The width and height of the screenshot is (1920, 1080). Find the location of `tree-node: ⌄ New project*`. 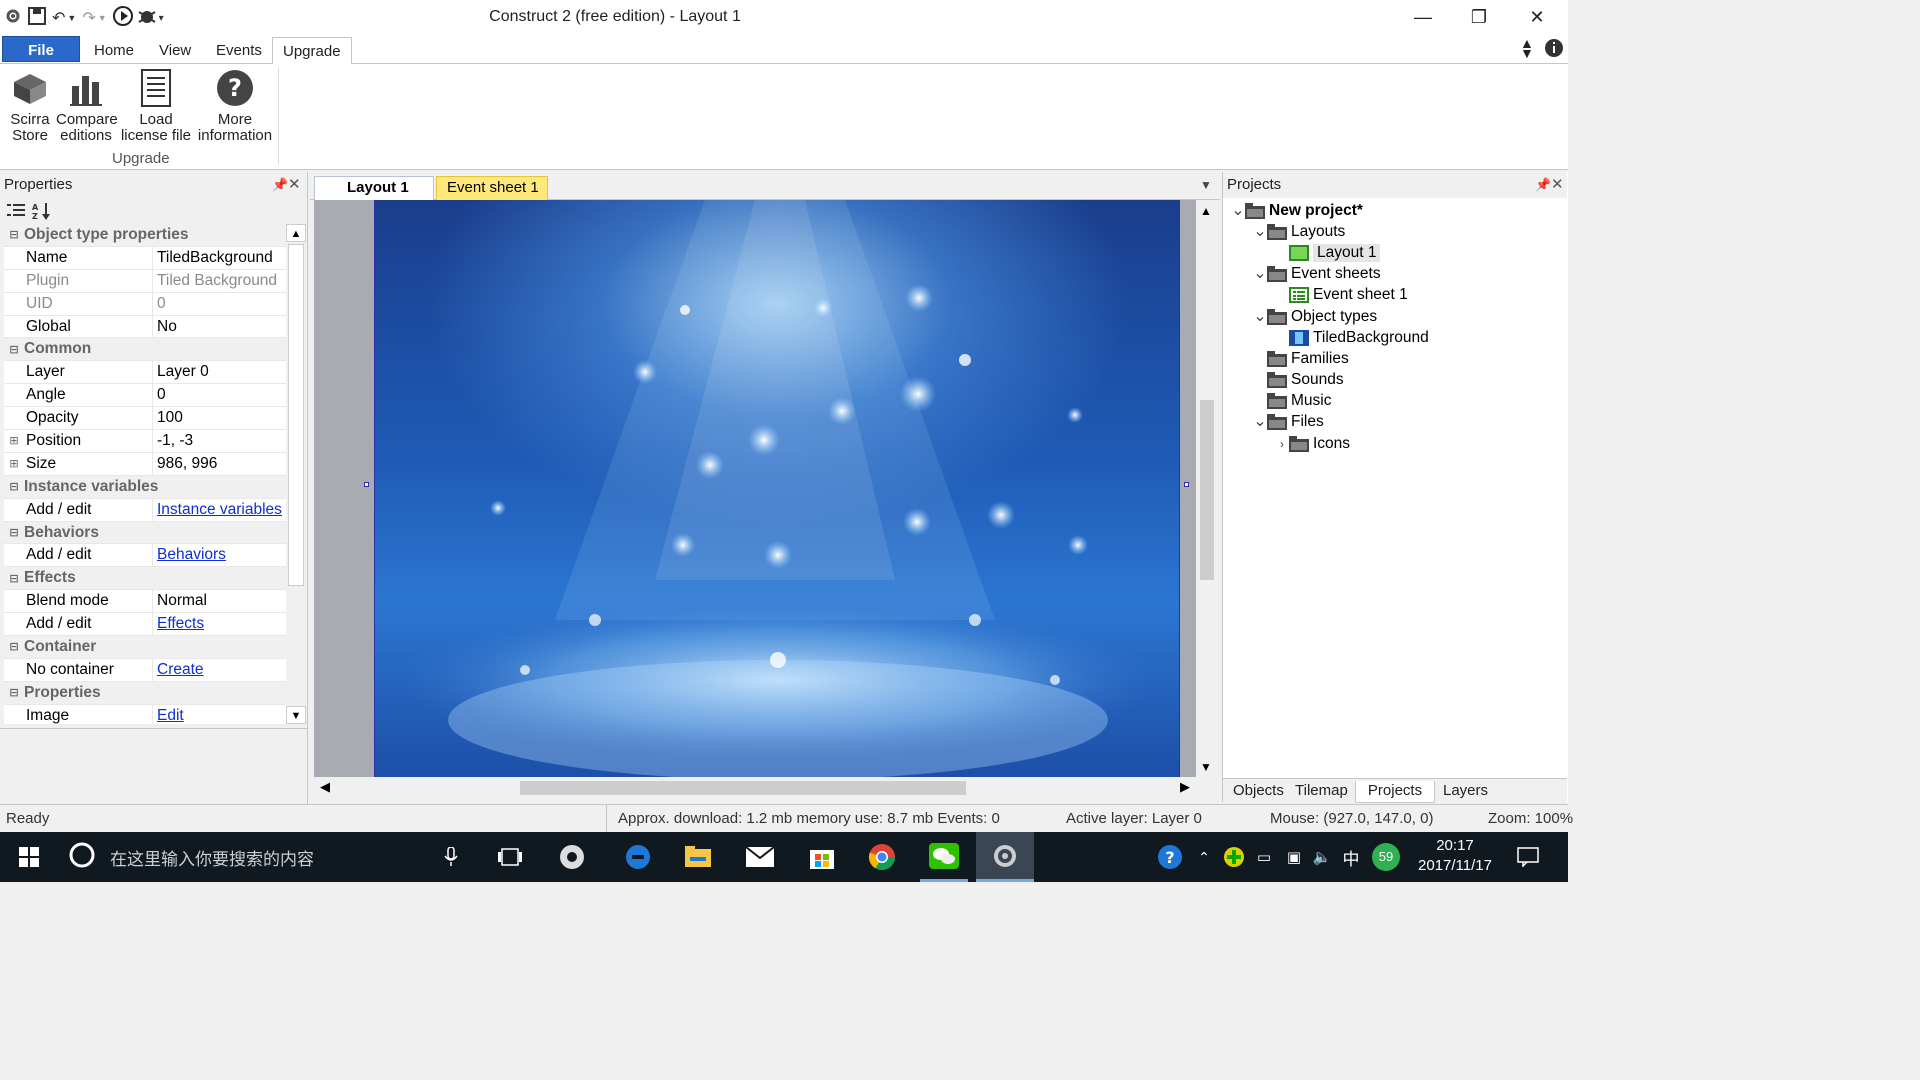

tree-node: ⌄ New project* is located at coordinates (1395, 210).